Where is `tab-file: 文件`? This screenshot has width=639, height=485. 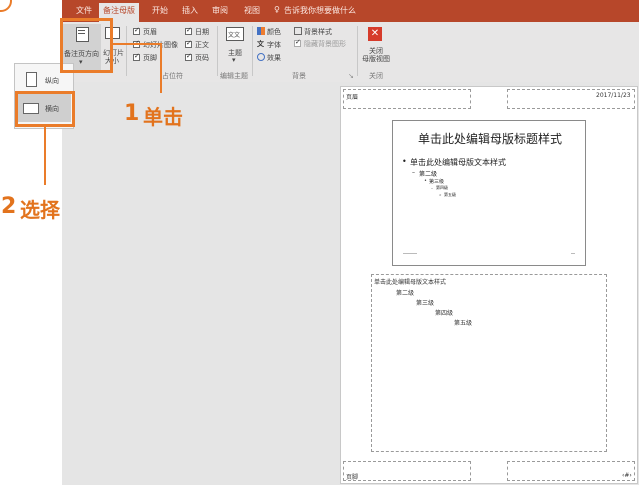
tab-file: 文件 is located at coordinates (84, 10).